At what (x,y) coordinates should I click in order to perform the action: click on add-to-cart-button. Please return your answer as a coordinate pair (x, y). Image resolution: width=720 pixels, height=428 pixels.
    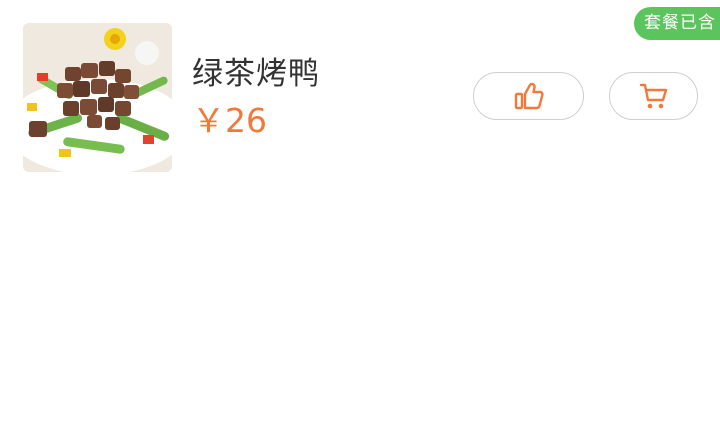
    Looking at the image, I should click on (653, 96).